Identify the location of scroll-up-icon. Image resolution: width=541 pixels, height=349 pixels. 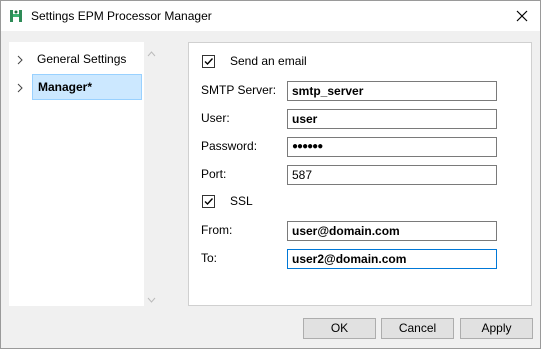
(151, 53).